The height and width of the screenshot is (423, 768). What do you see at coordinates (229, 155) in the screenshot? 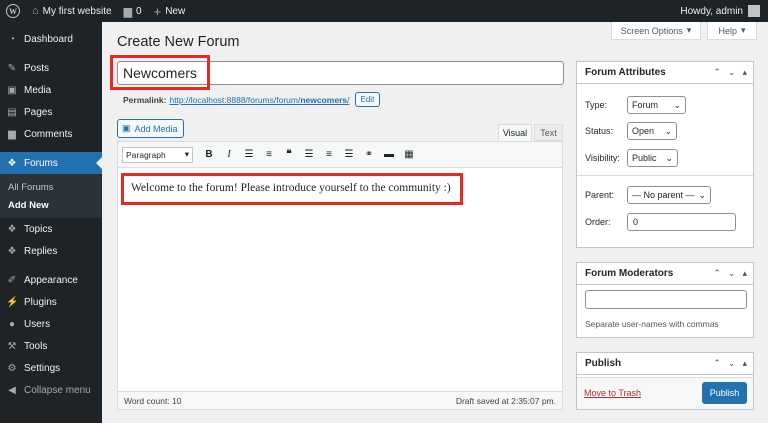
I see `italic-icon: I` at bounding box center [229, 155].